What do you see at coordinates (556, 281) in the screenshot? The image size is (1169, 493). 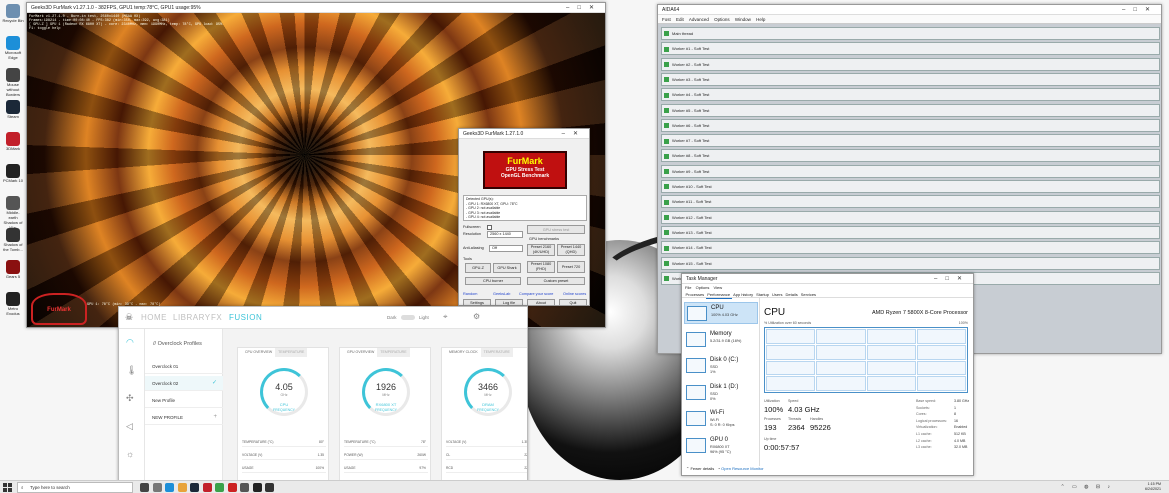 I see `custom-preset-button: Custom preset` at bounding box center [556, 281].